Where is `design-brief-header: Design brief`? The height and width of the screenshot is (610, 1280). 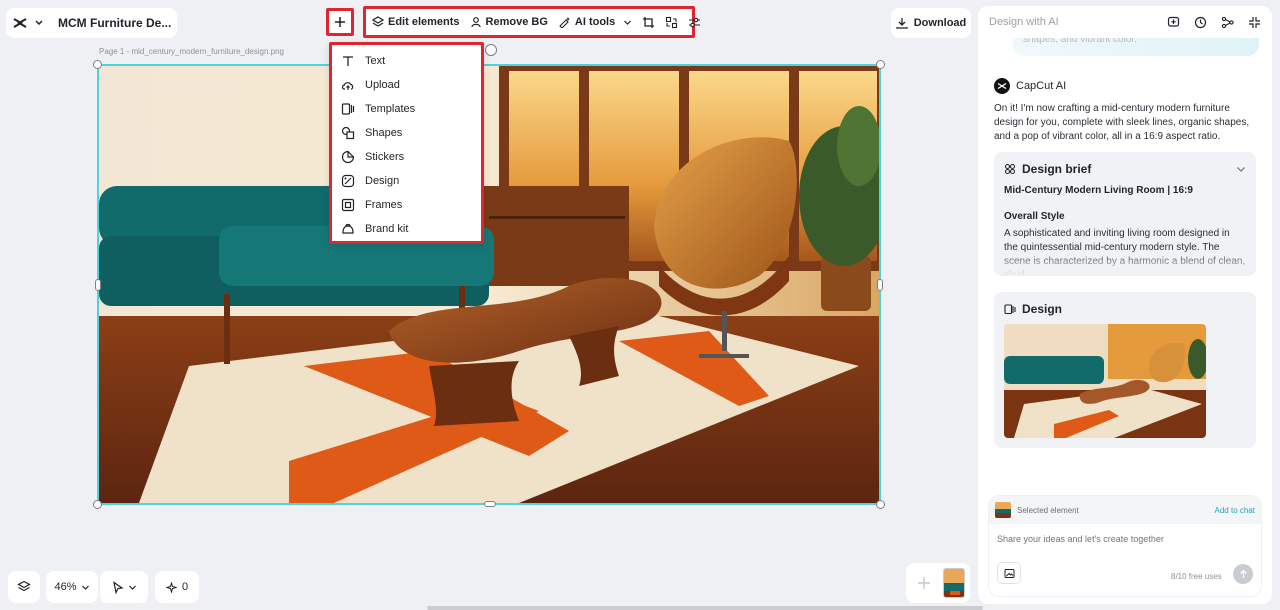 design-brief-header: Design brief is located at coordinates (1125, 164).